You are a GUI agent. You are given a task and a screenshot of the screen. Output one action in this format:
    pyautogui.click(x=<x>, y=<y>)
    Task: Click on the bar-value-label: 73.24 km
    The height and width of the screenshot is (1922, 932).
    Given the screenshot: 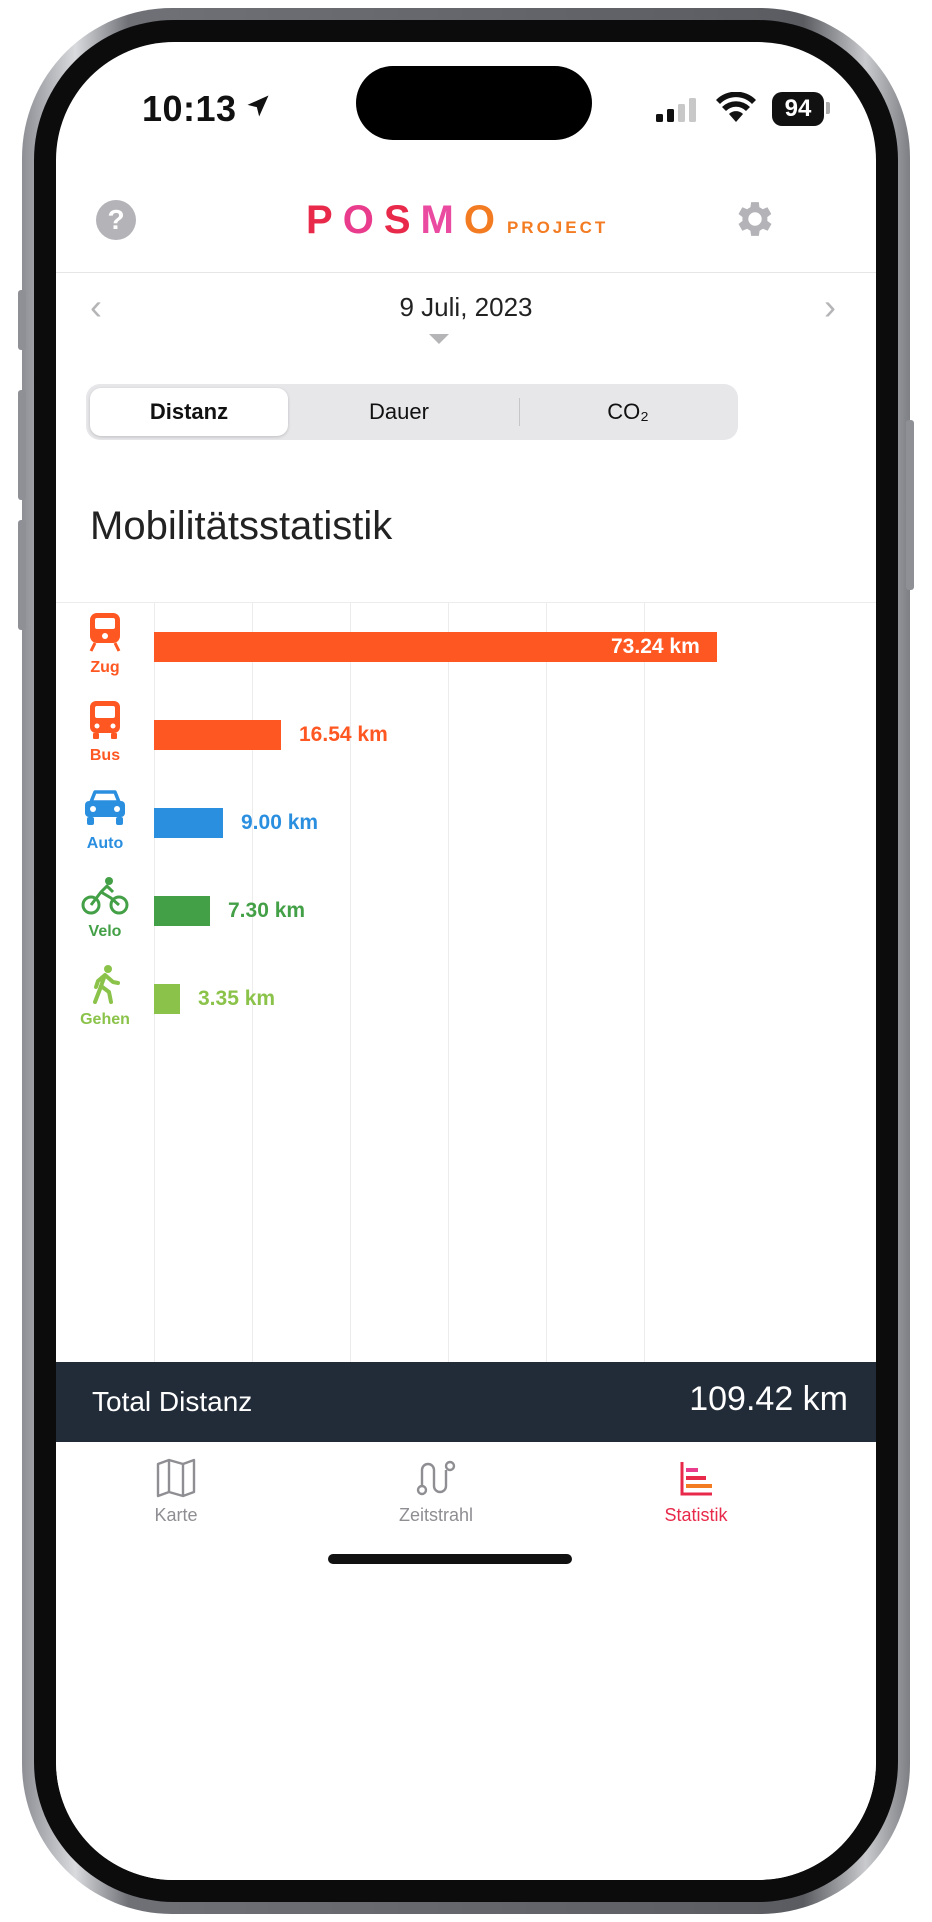 What is the action you would take?
    pyautogui.click(x=655, y=646)
    